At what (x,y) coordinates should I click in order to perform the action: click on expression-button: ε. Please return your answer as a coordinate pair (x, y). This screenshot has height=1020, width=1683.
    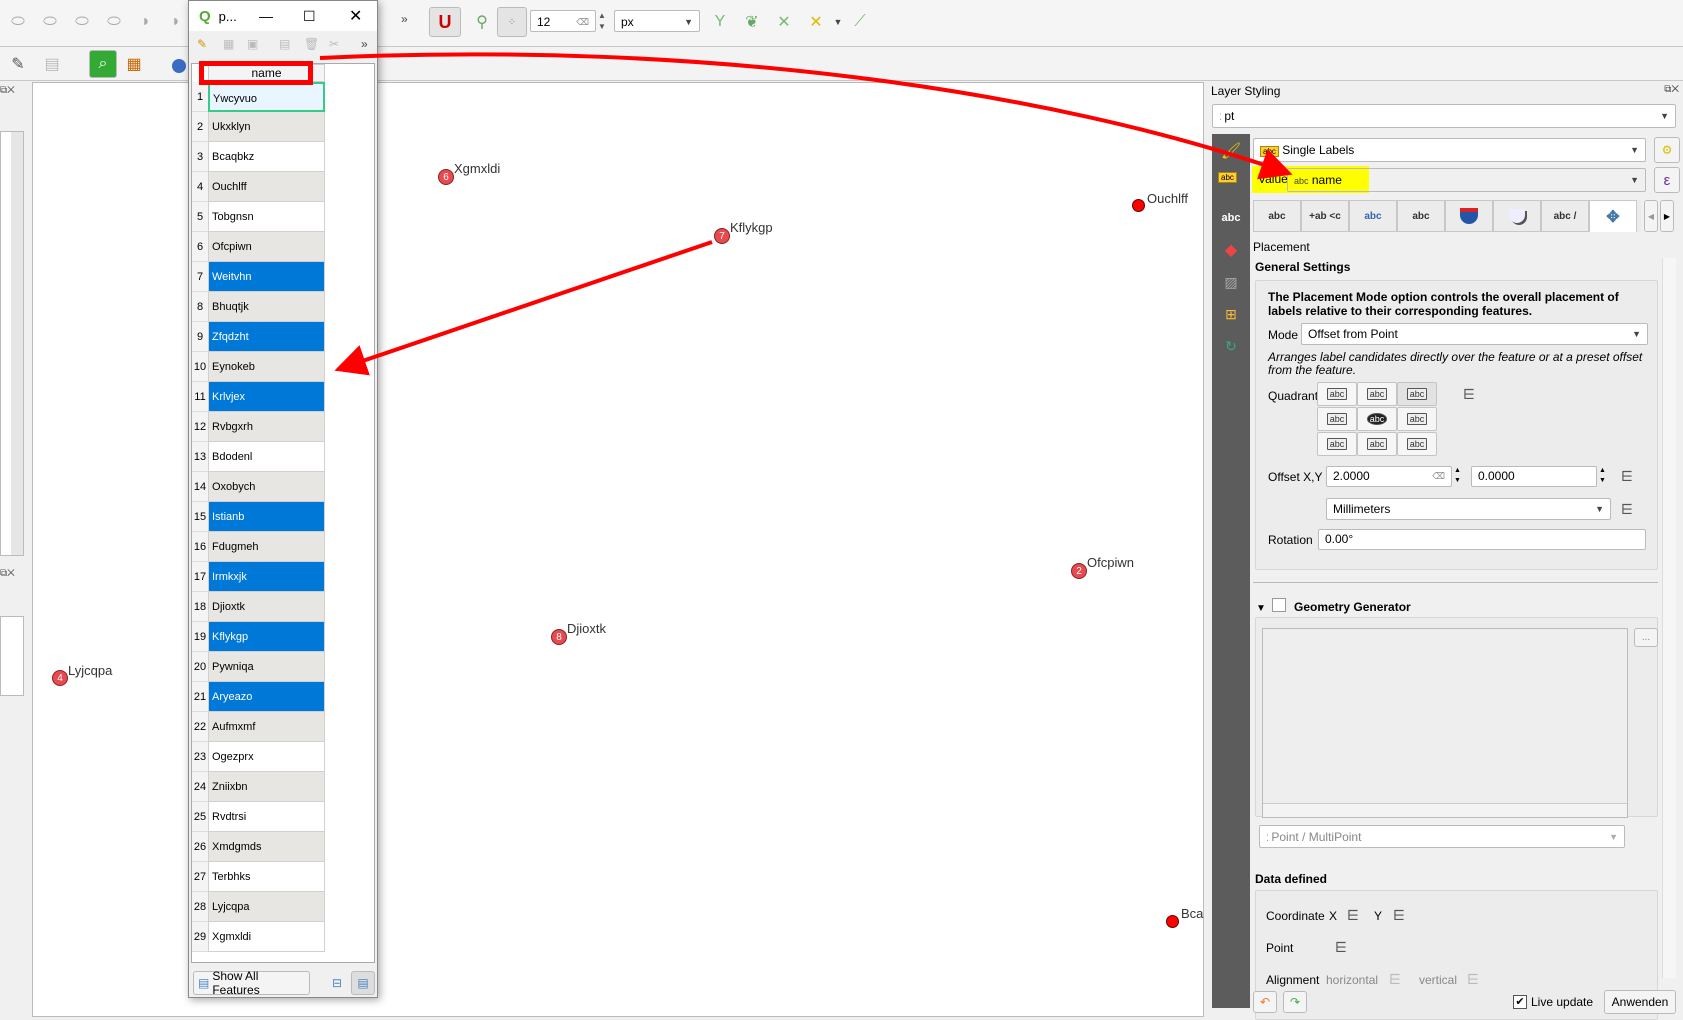
    Looking at the image, I should click on (1667, 180).